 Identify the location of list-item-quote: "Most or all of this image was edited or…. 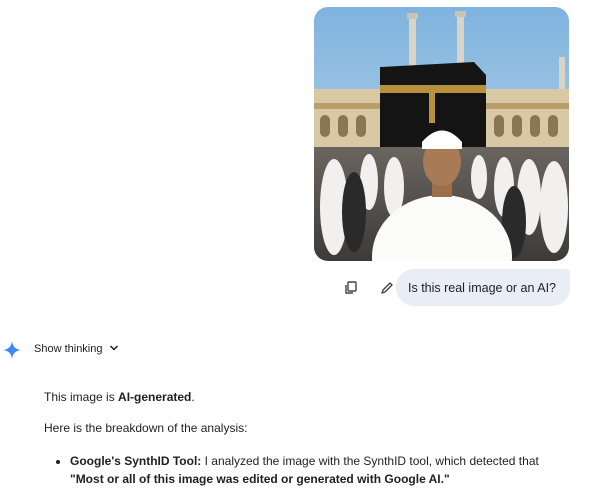
(260, 478).